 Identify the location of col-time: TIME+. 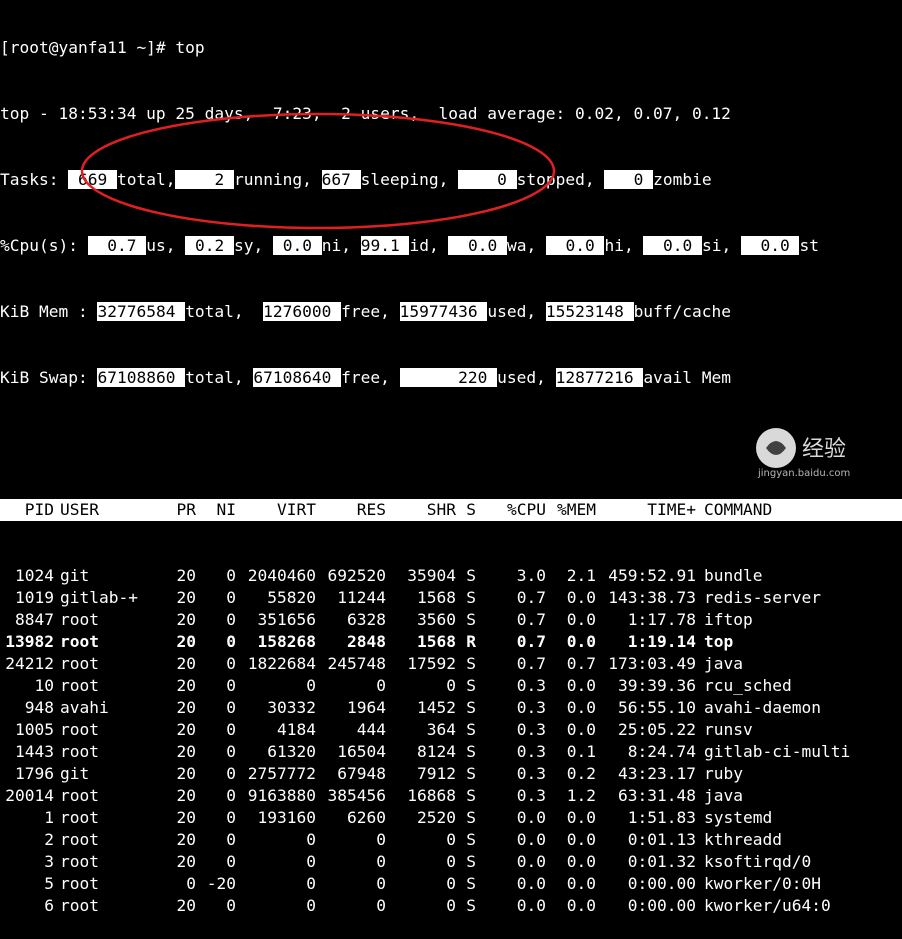
(671, 509).